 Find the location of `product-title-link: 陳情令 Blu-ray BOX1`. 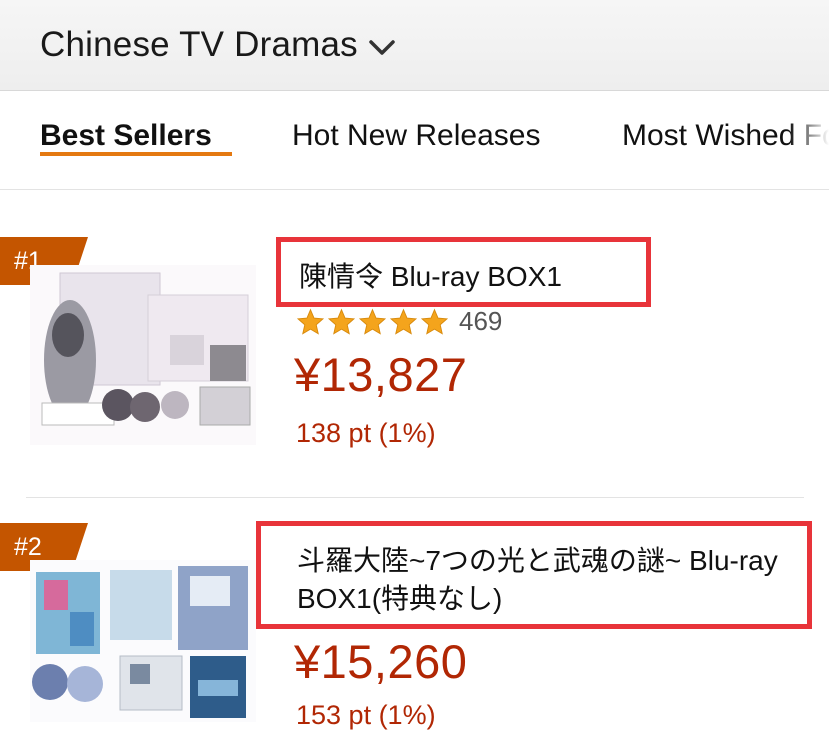

product-title-link: 陳情令 Blu-ray BOX1 is located at coordinates (463, 272).